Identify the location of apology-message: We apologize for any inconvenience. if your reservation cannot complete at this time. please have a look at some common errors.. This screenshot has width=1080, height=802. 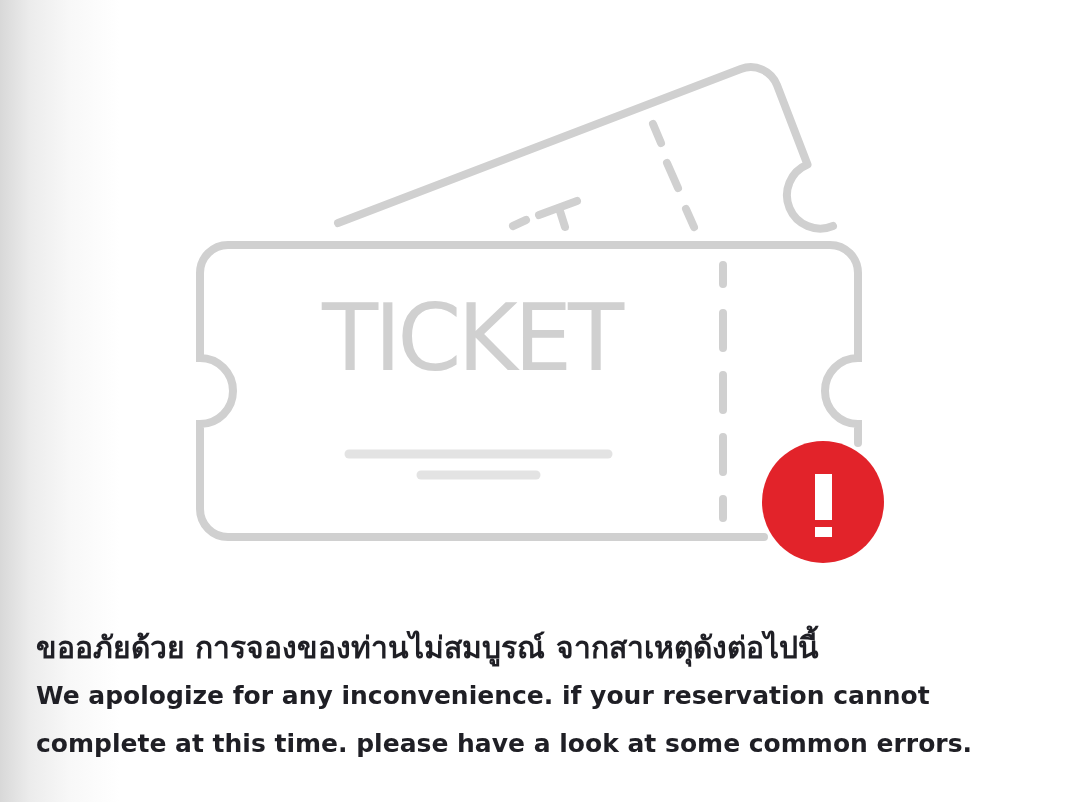
(505, 720).